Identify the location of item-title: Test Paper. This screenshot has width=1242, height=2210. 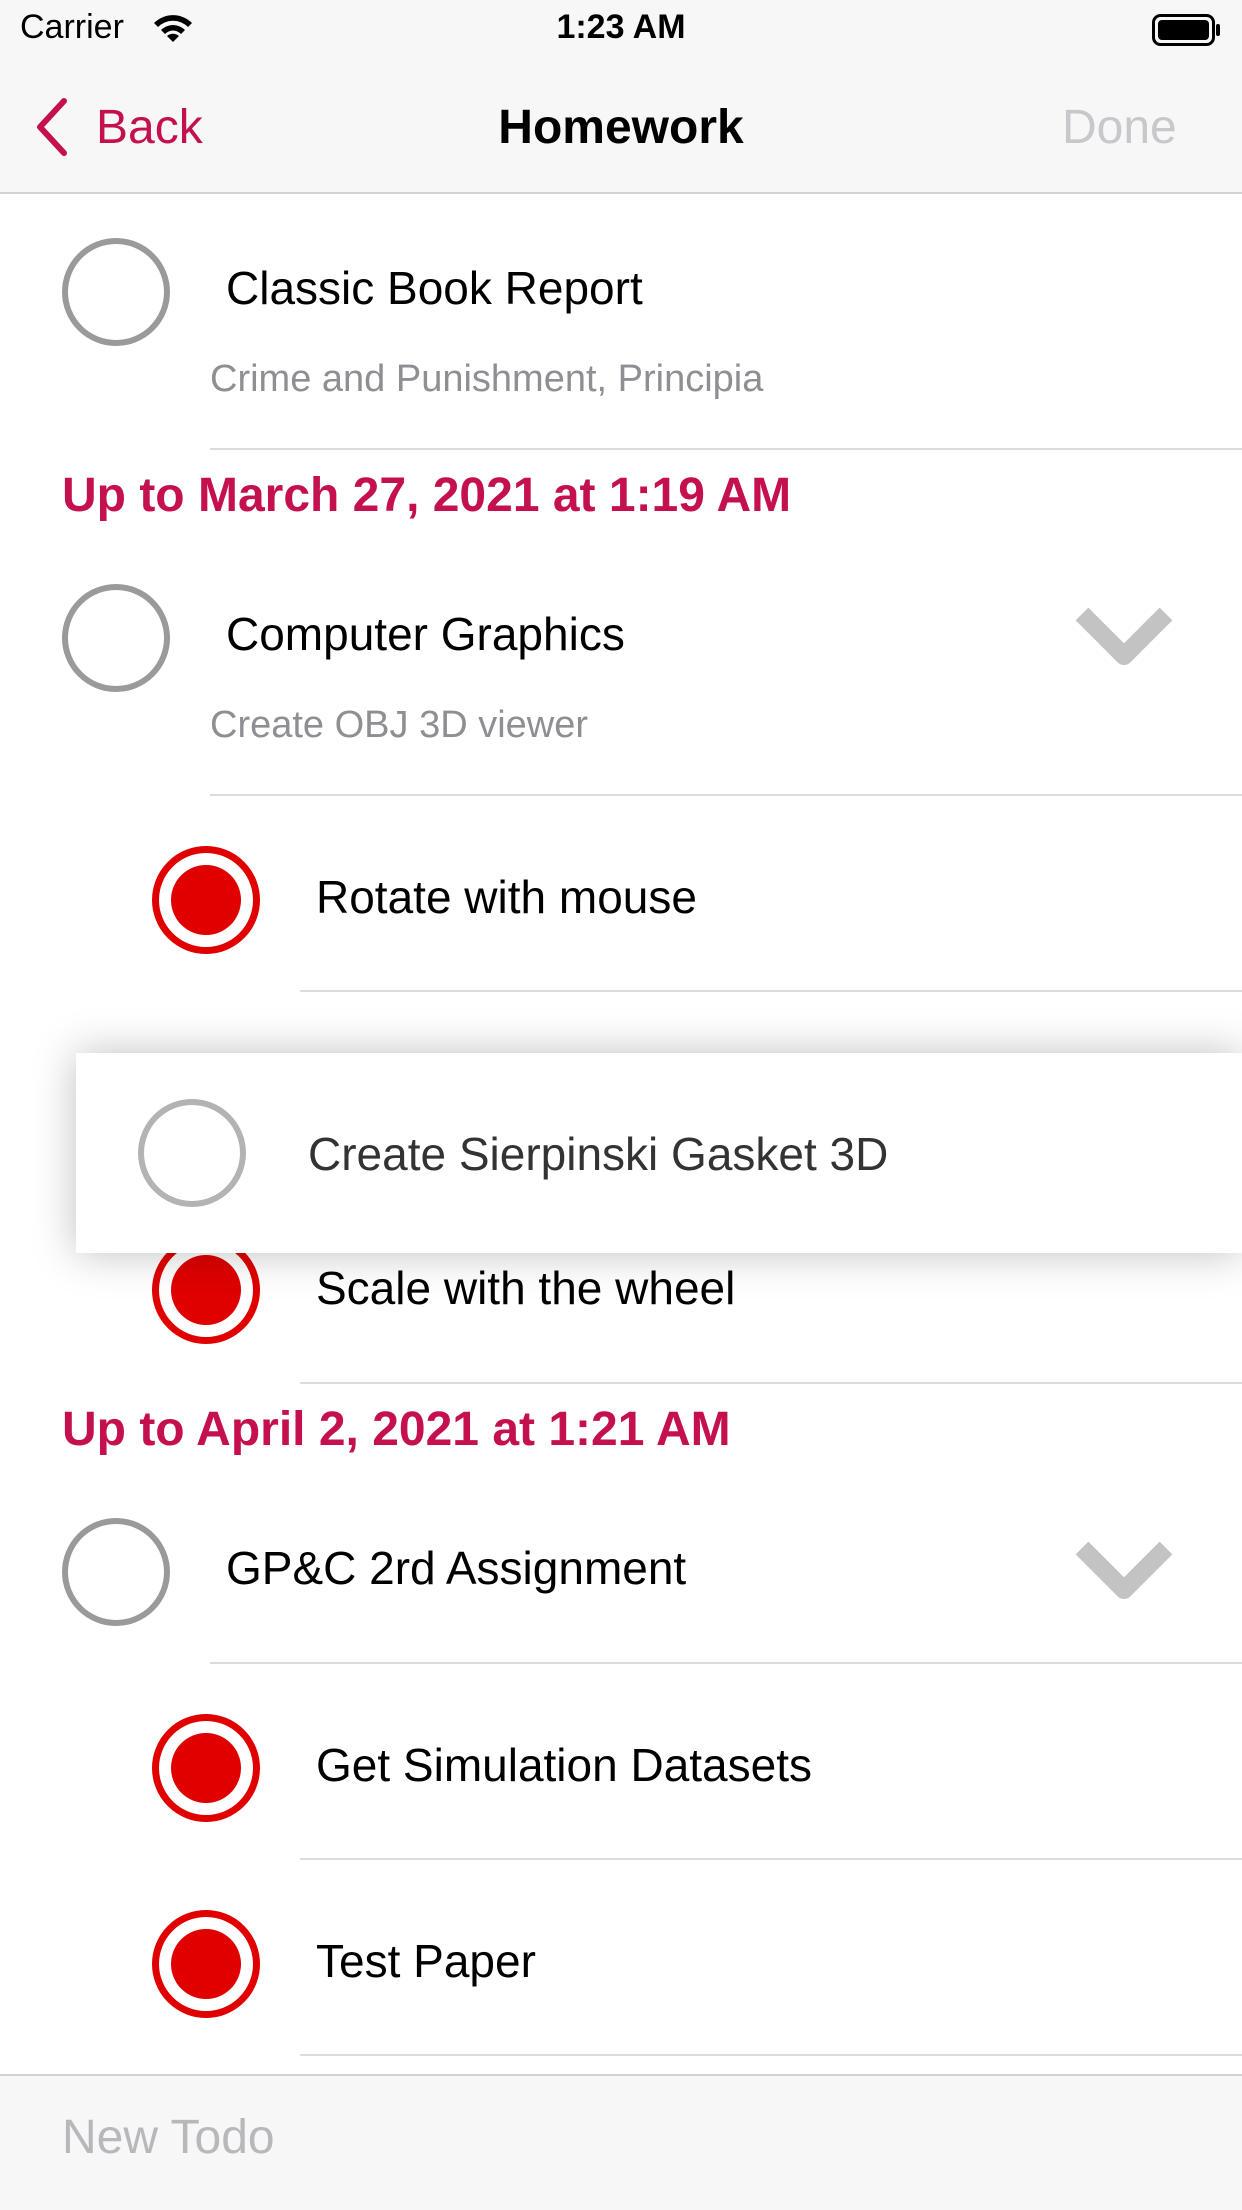
(426, 1961).